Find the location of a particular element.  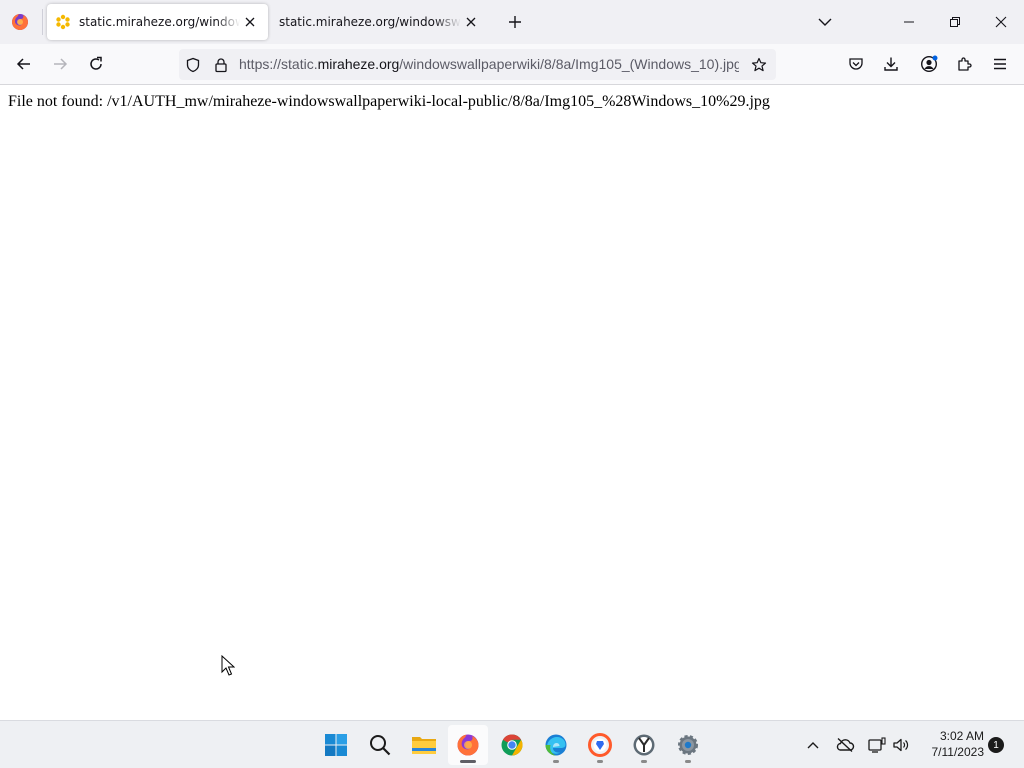

back-button is located at coordinates (24, 64).